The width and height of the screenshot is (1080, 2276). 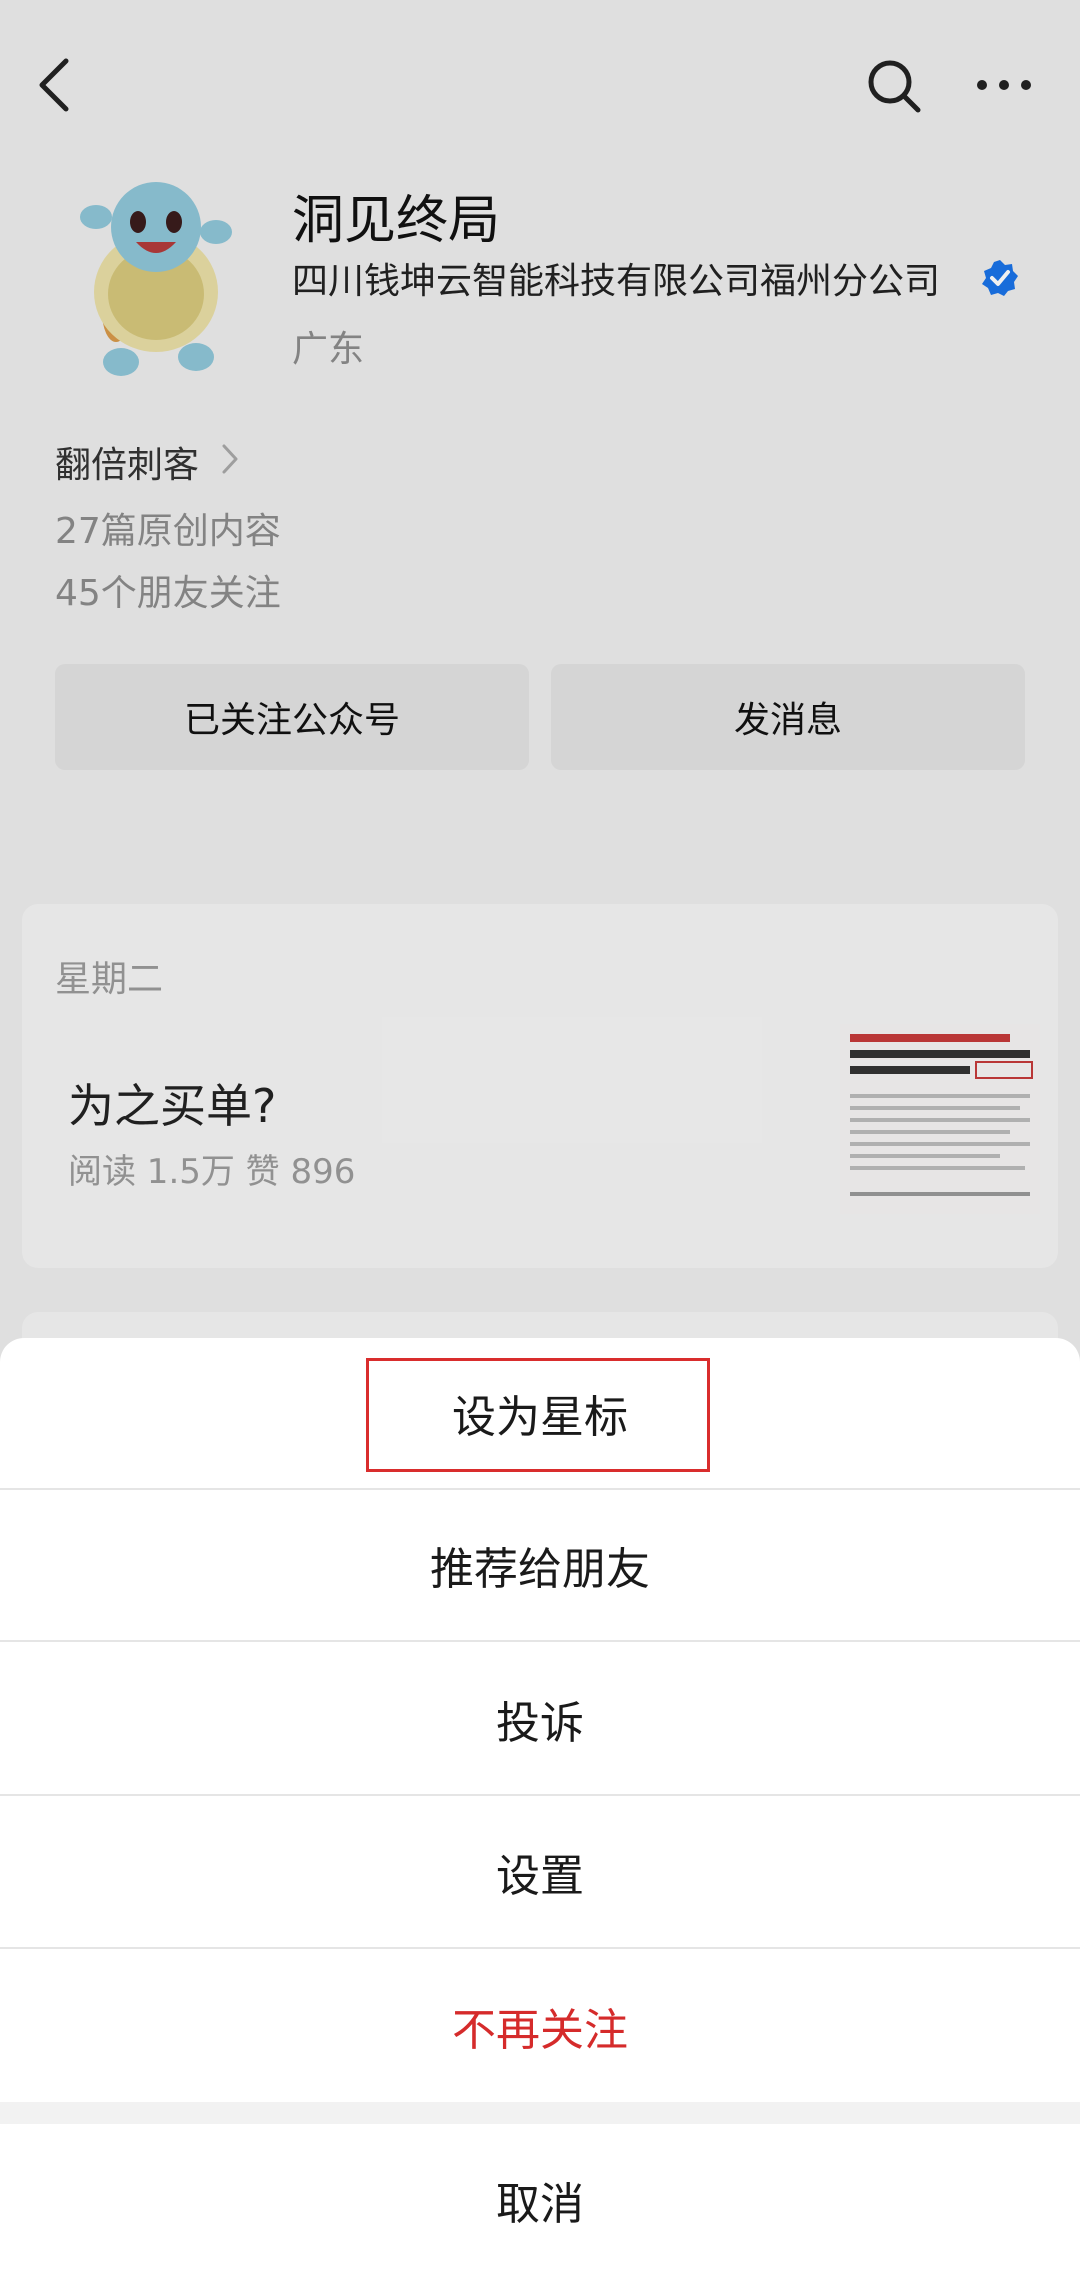 I want to click on highlight-box, so click(x=538, y=1415).